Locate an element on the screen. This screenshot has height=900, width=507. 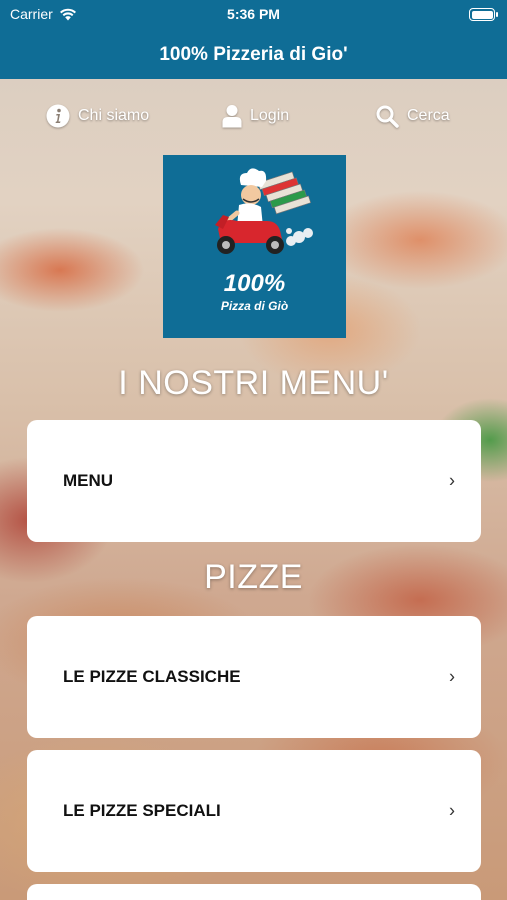
pizzeria-logo: 100% Pizza di Giò is located at coordinates (254, 246).